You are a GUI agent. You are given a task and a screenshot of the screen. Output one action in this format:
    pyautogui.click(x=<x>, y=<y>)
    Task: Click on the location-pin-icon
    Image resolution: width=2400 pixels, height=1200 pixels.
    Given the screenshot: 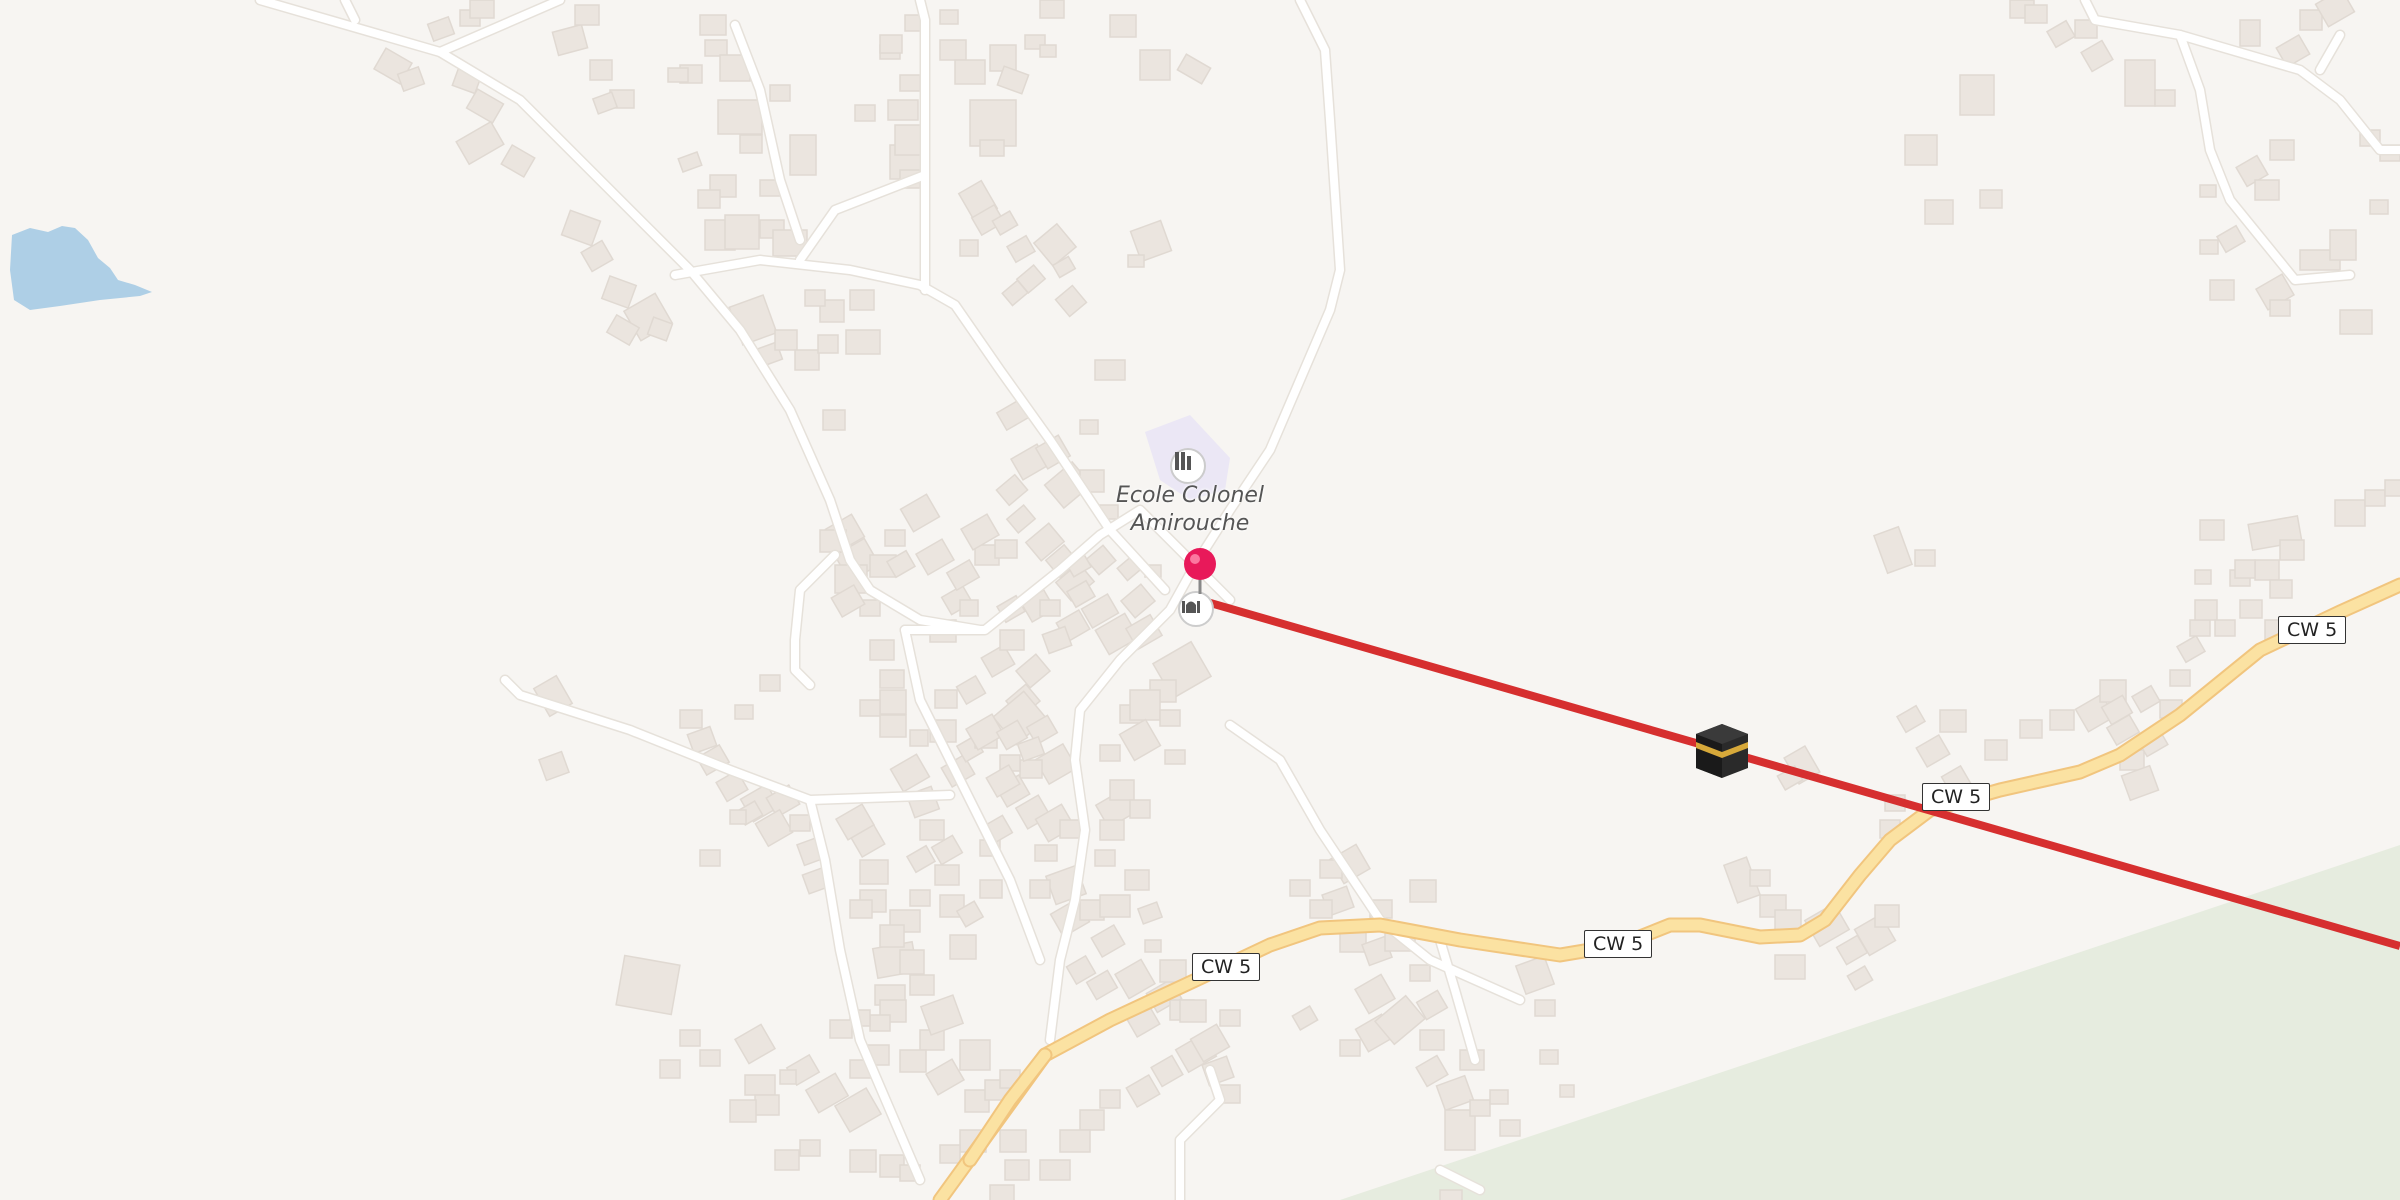 What is the action you would take?
    pyautogui.click(x=1200, y=571)
    